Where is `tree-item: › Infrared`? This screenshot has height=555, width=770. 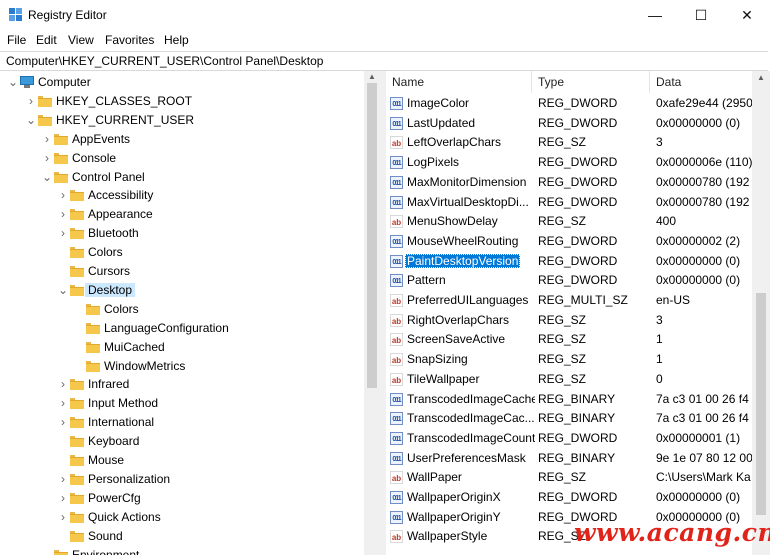 tree-item: › Infrared is located at coordinates (182, 384).